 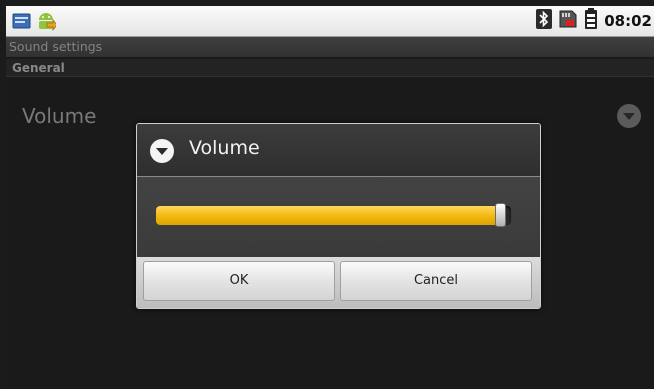 I want to click on volume-slider-fill, so click(x=328, y=215).